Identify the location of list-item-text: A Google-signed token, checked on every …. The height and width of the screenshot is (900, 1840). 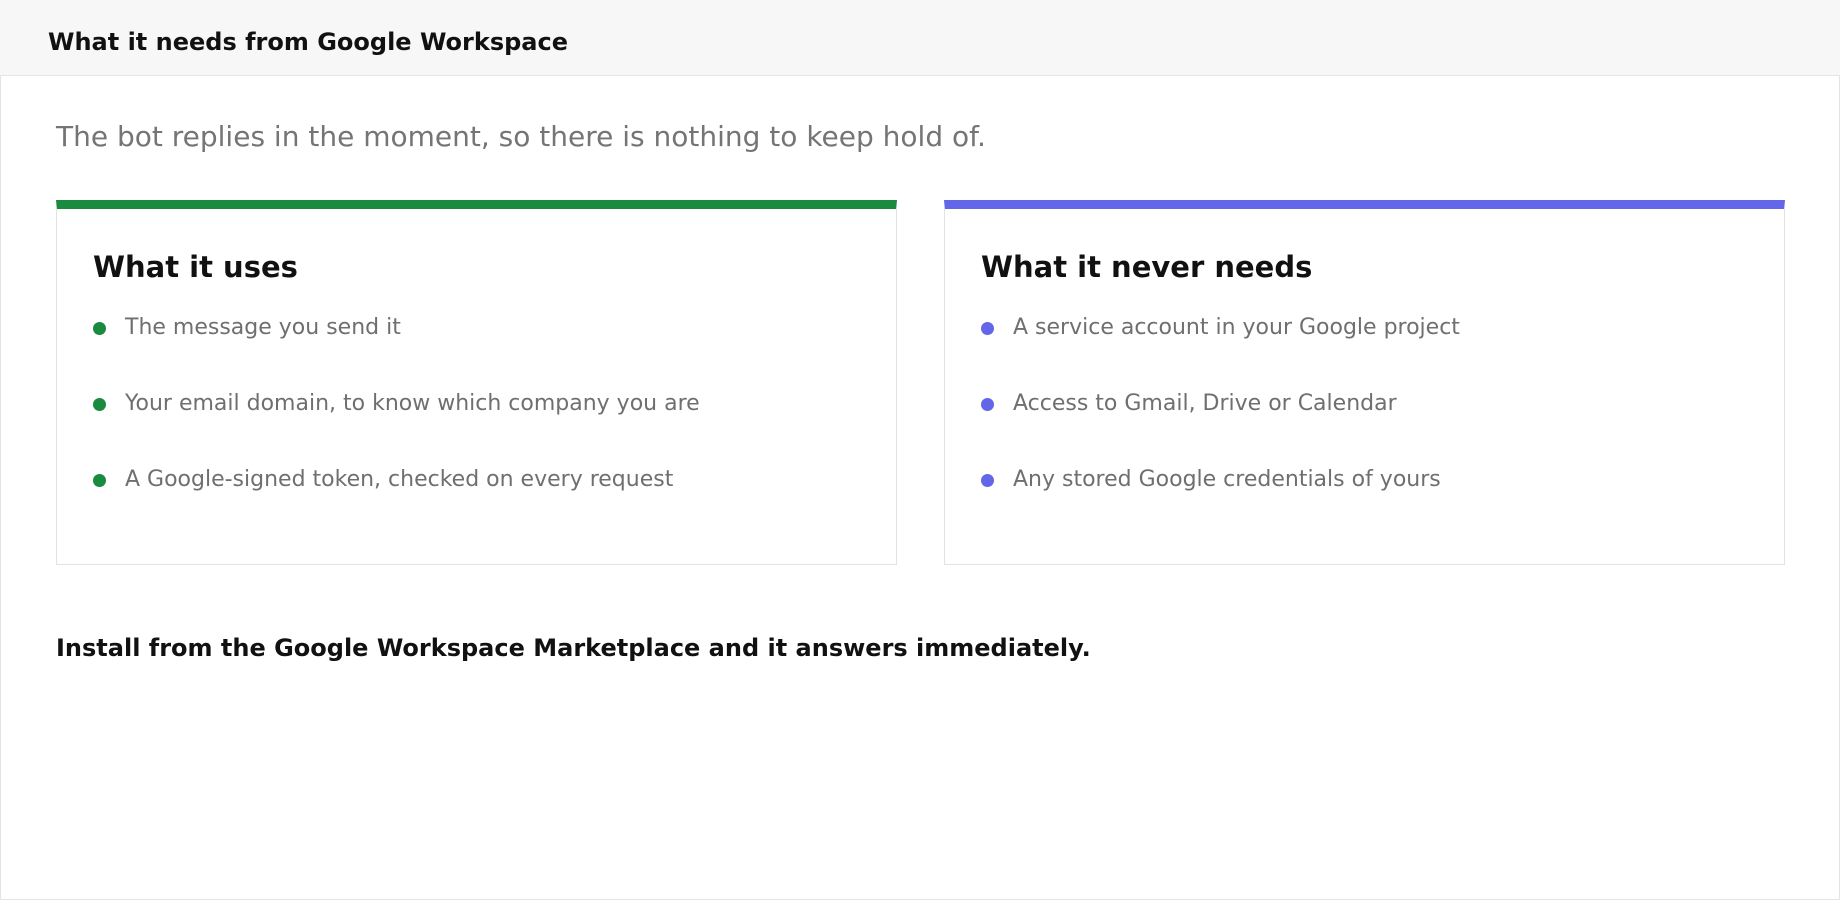
(399, 479).